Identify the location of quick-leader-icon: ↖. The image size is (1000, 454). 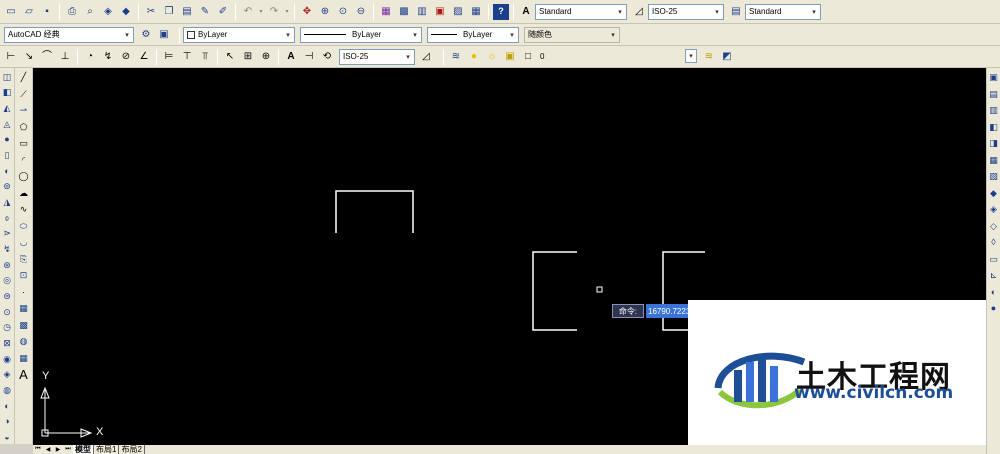
(230, 57).